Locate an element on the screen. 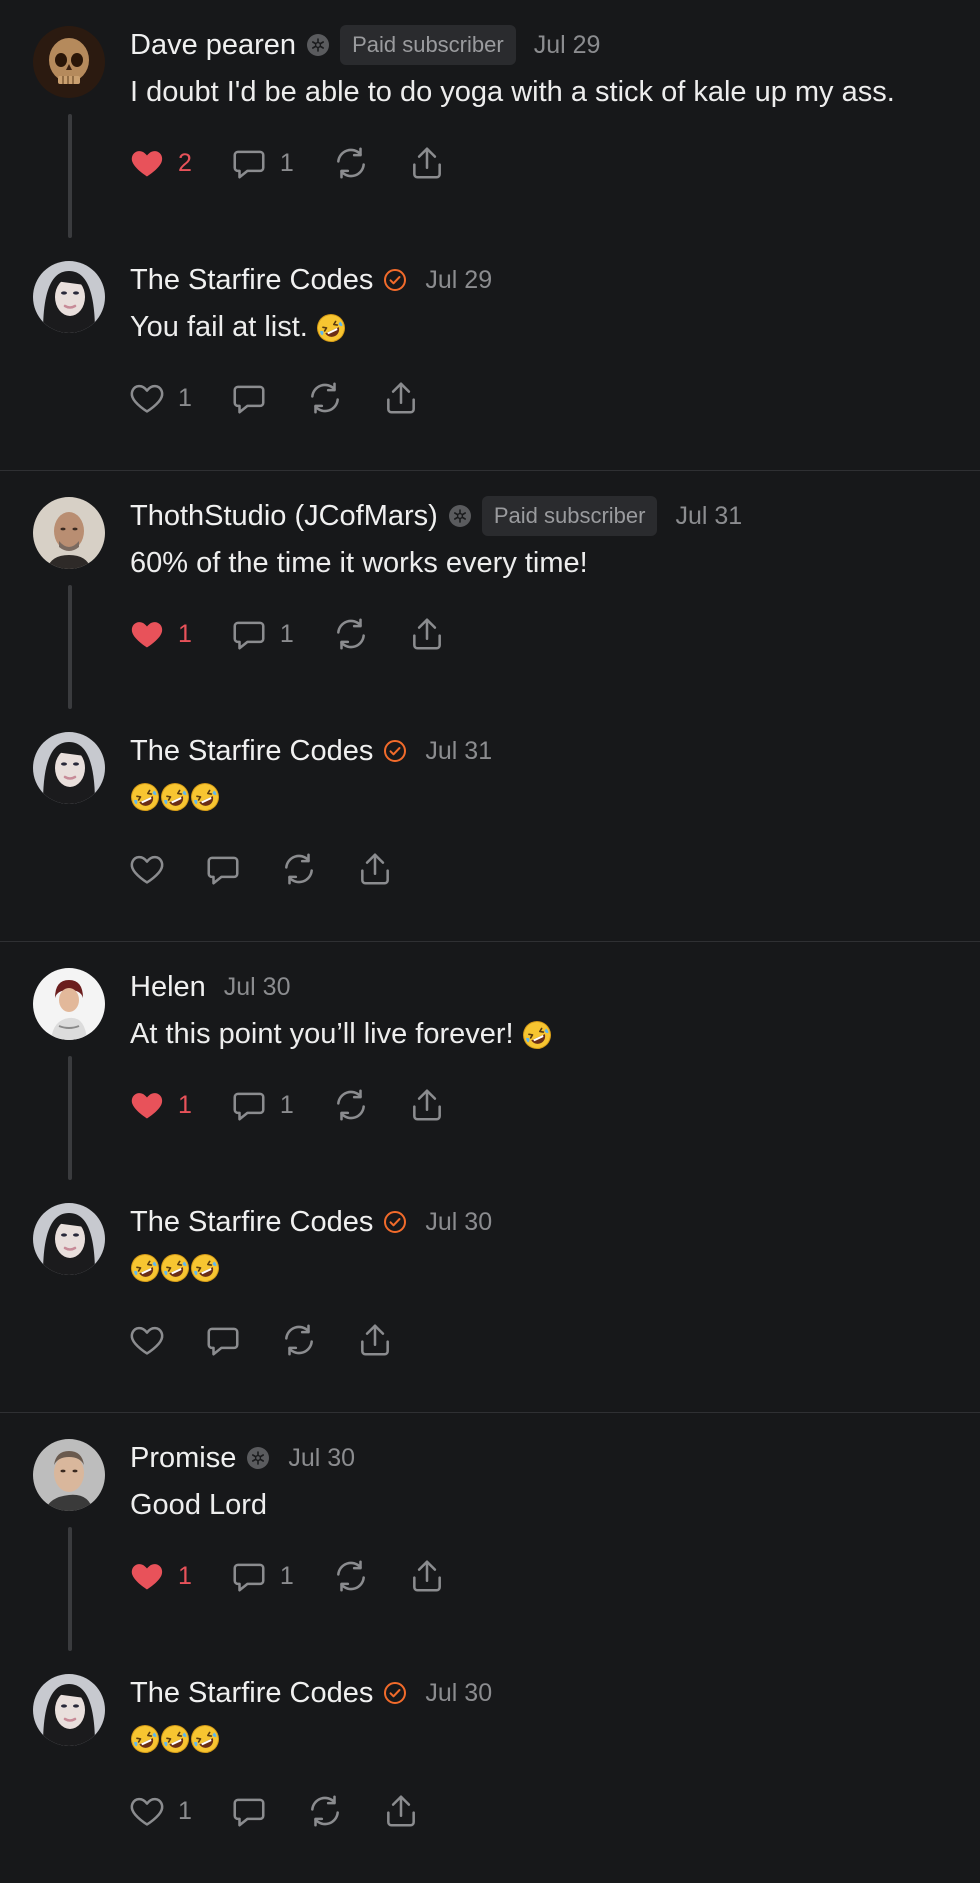 The height and width of the screenshot is (1883, 980). author-name: Helen is located at coordinates (168, 987).